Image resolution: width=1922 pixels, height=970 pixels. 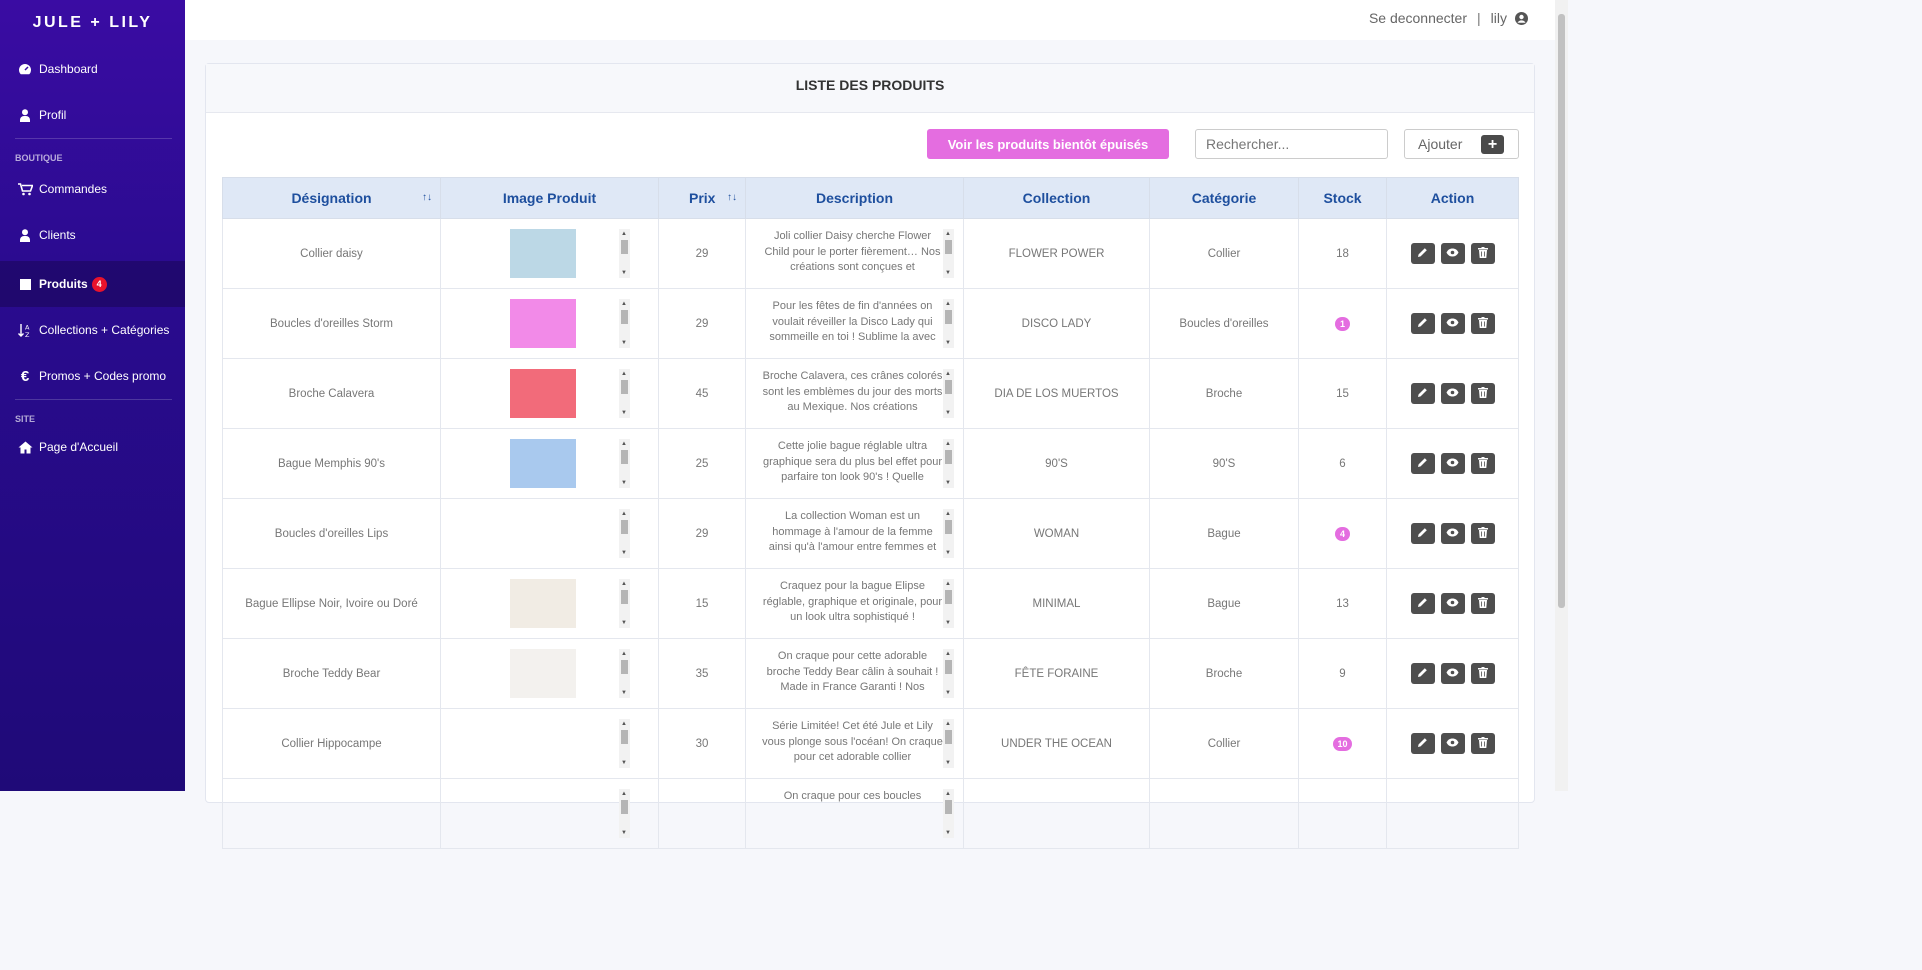 What do you see at coordinates (1561, 311) in the screenshot?
I see `scrollbar-thumb` at bounding box center [1561, 311].